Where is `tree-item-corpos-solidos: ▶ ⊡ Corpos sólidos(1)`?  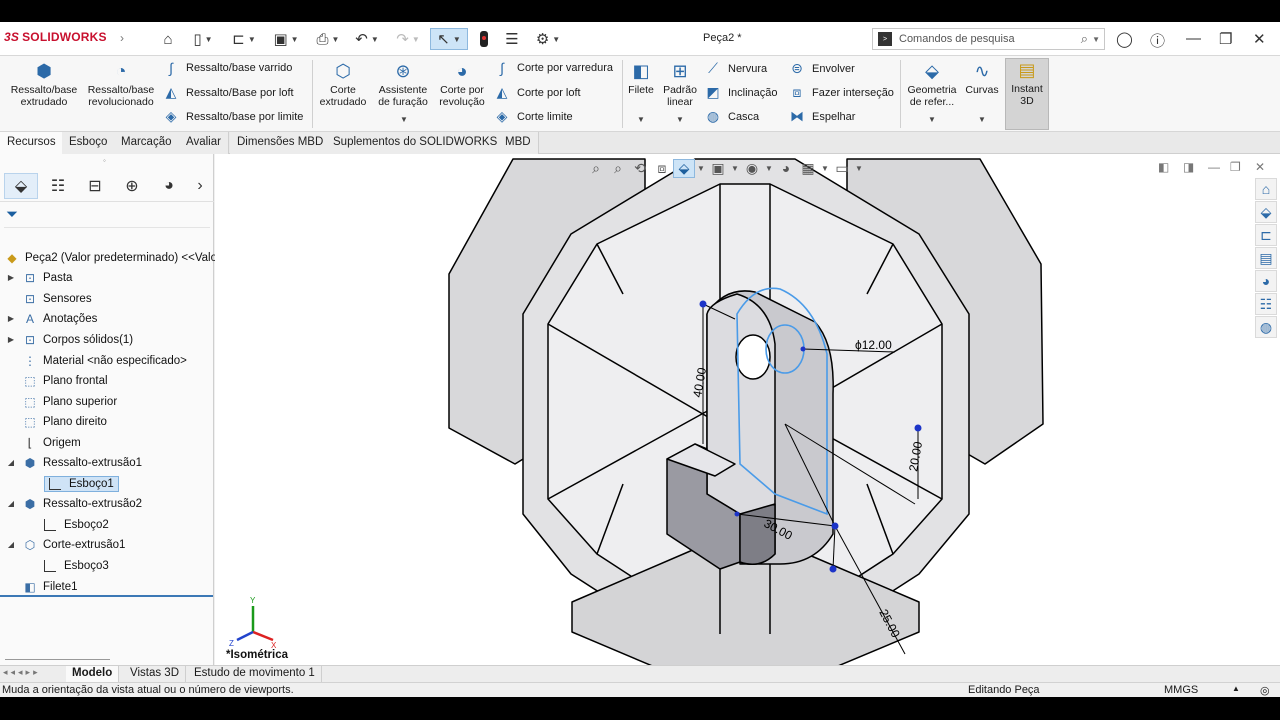
tree-item-corpos-solidos: ▶ ⊡ Corpos sólidos(1) is located at coordinates (69, 339).